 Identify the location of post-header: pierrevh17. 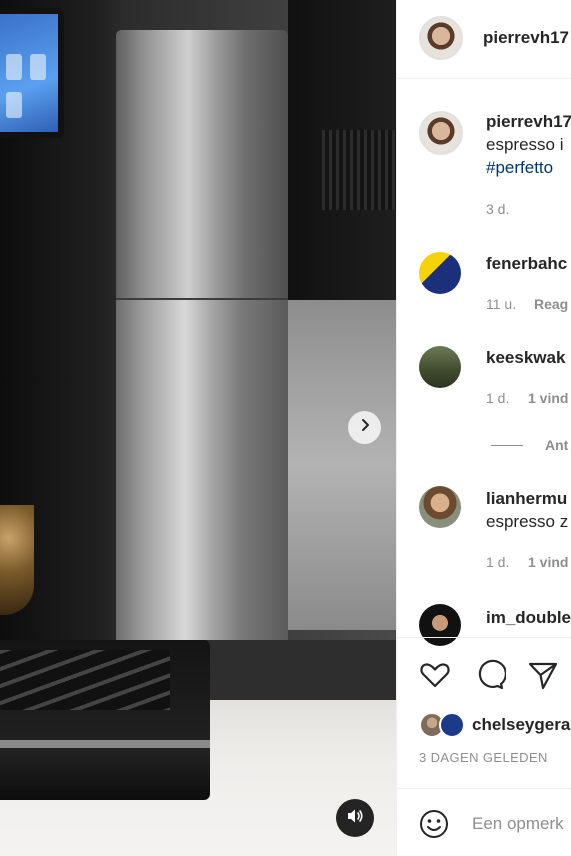
(484, 39).